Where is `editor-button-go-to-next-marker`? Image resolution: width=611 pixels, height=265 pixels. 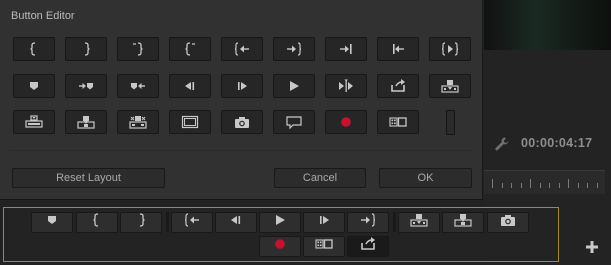
editor-button-go-to-next-marker is located at coordinates (86, 86).